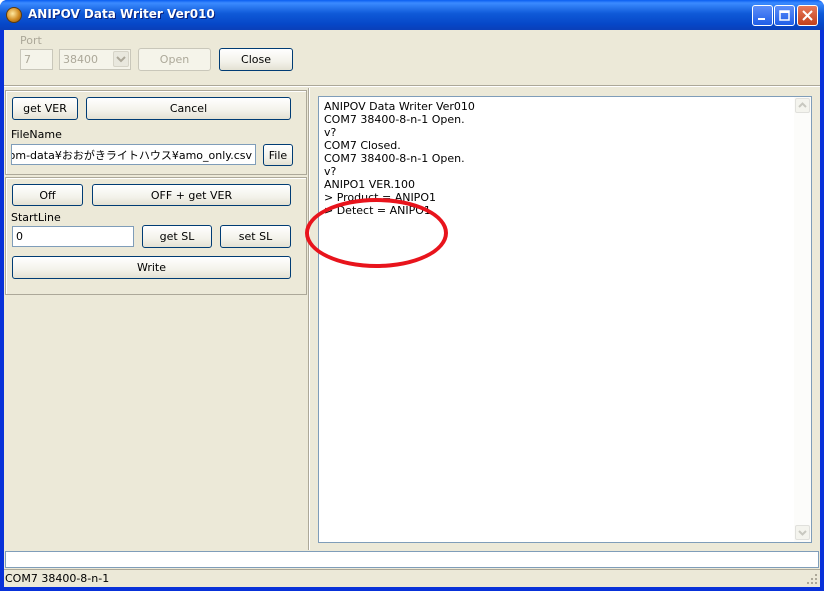  Describe the element at coordinates (278, 155) in the screenshot. I see `file-button: File` at that location.